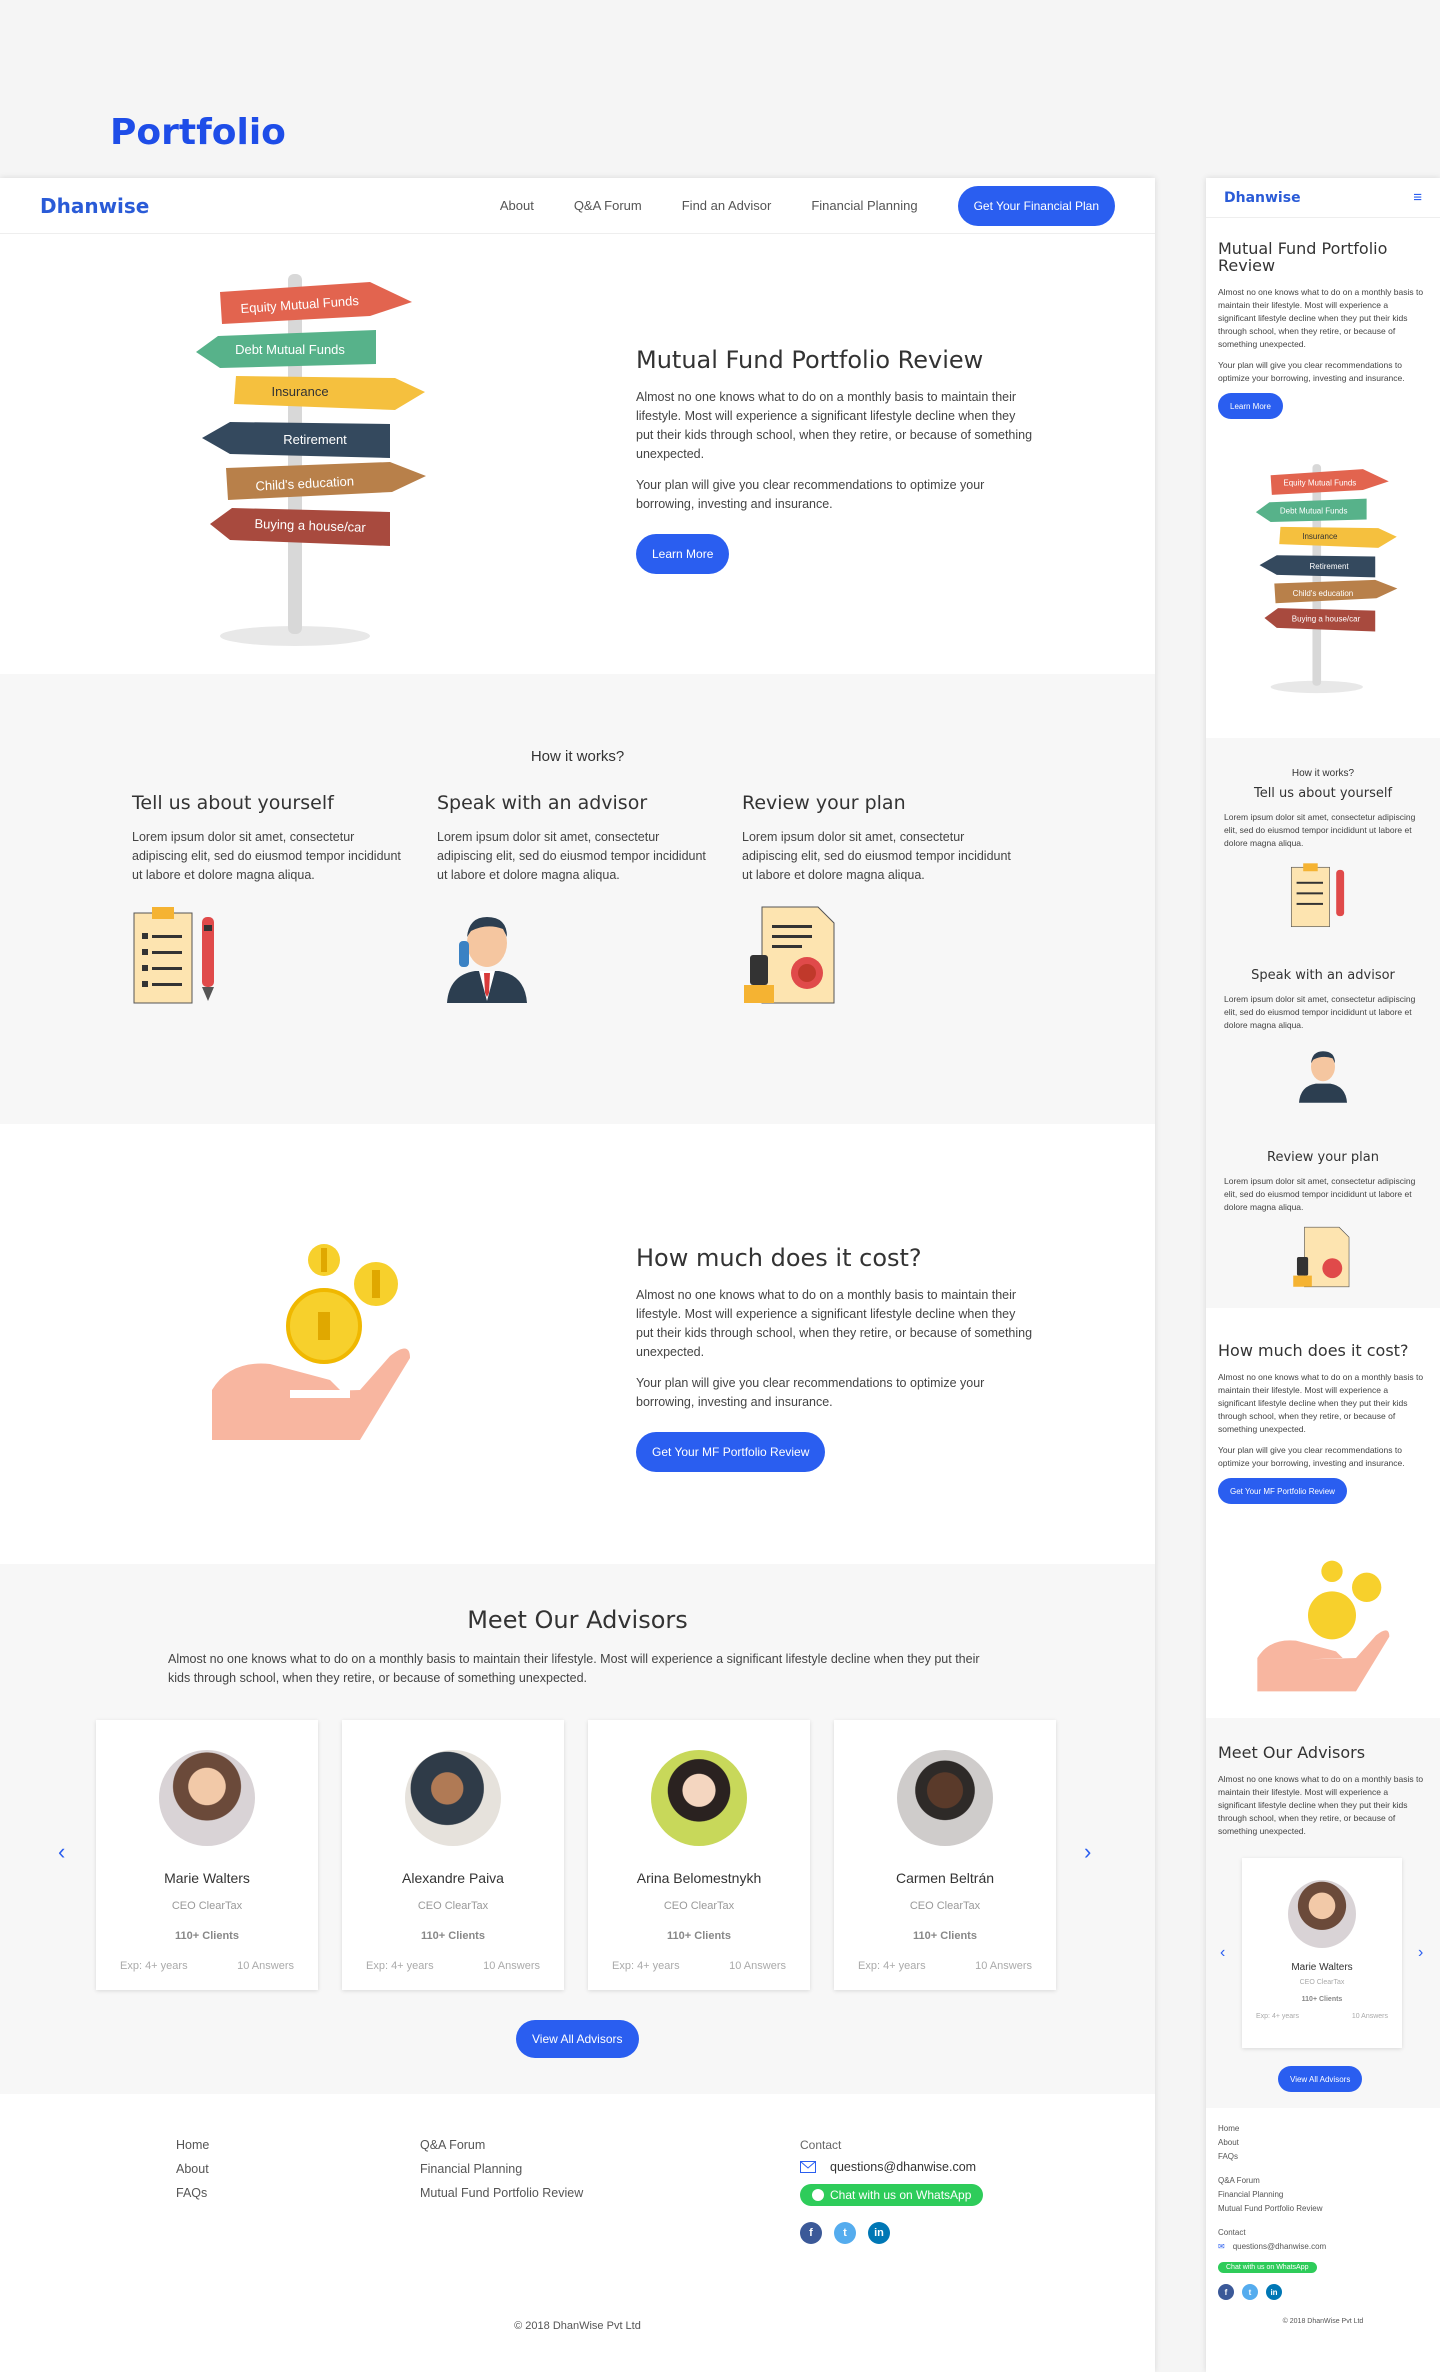 The image size is (1440, 2372). I want to click on svg-text: Insurance, so click(1320, 536).